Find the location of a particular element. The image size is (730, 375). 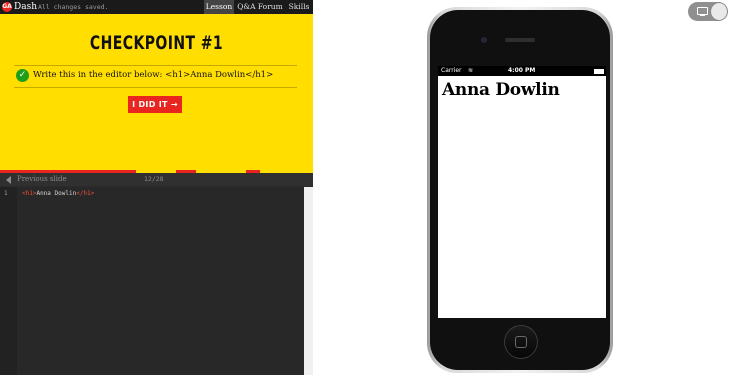

monitor-stand is located at coordinates (702, 15).